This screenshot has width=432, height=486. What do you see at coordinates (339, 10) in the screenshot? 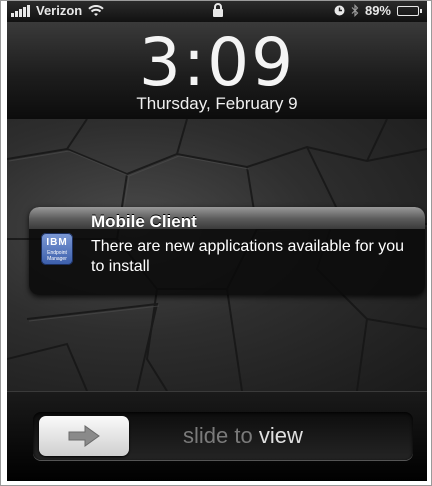
I see `clock-icon` at bounding box center [339, 10].